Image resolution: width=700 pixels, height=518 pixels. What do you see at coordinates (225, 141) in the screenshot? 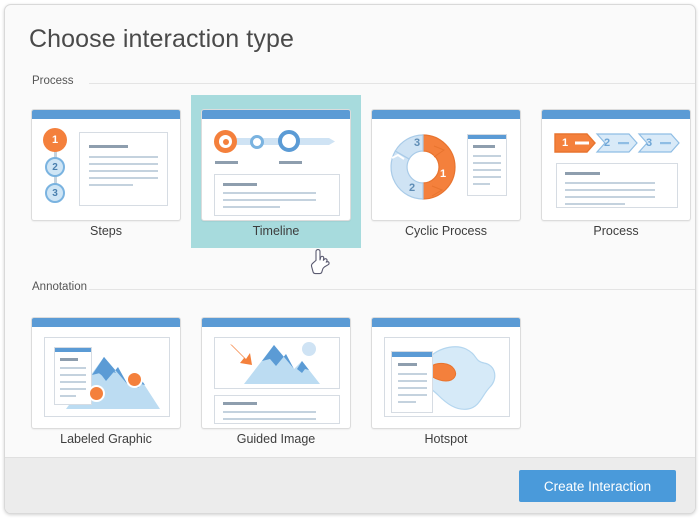
I see `timeline-marker-active` at bounding box center [225, 141].